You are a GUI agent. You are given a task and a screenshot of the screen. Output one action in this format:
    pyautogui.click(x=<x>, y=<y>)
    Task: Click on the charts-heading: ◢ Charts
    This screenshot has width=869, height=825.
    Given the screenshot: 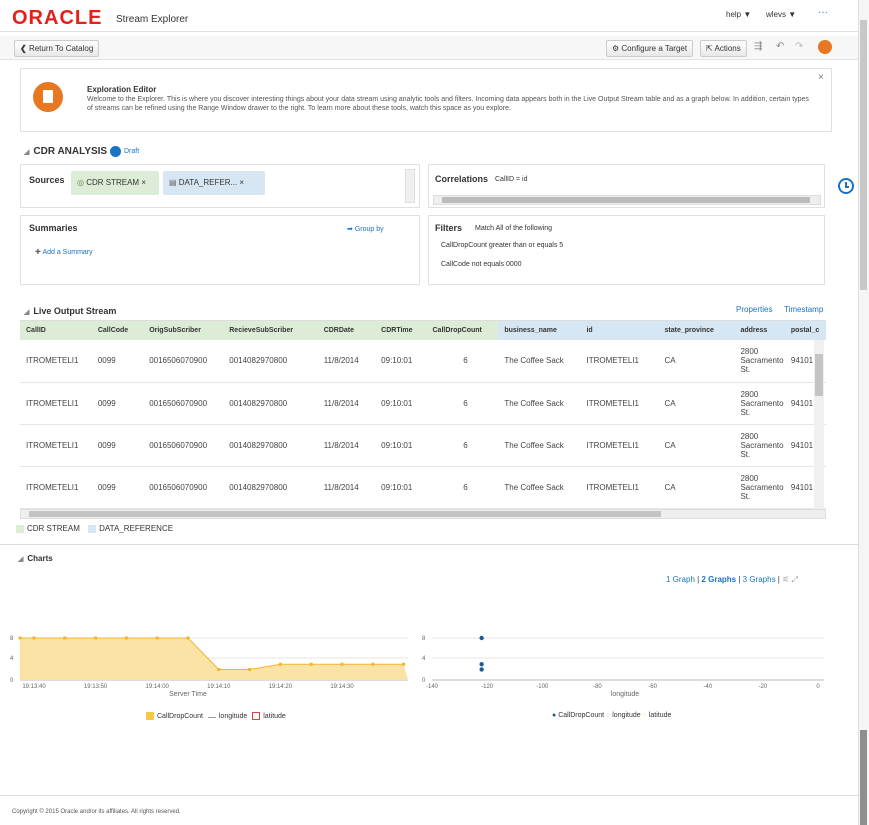 What is the action you would take?
    pyautogui.click(x=35, y=558)
    